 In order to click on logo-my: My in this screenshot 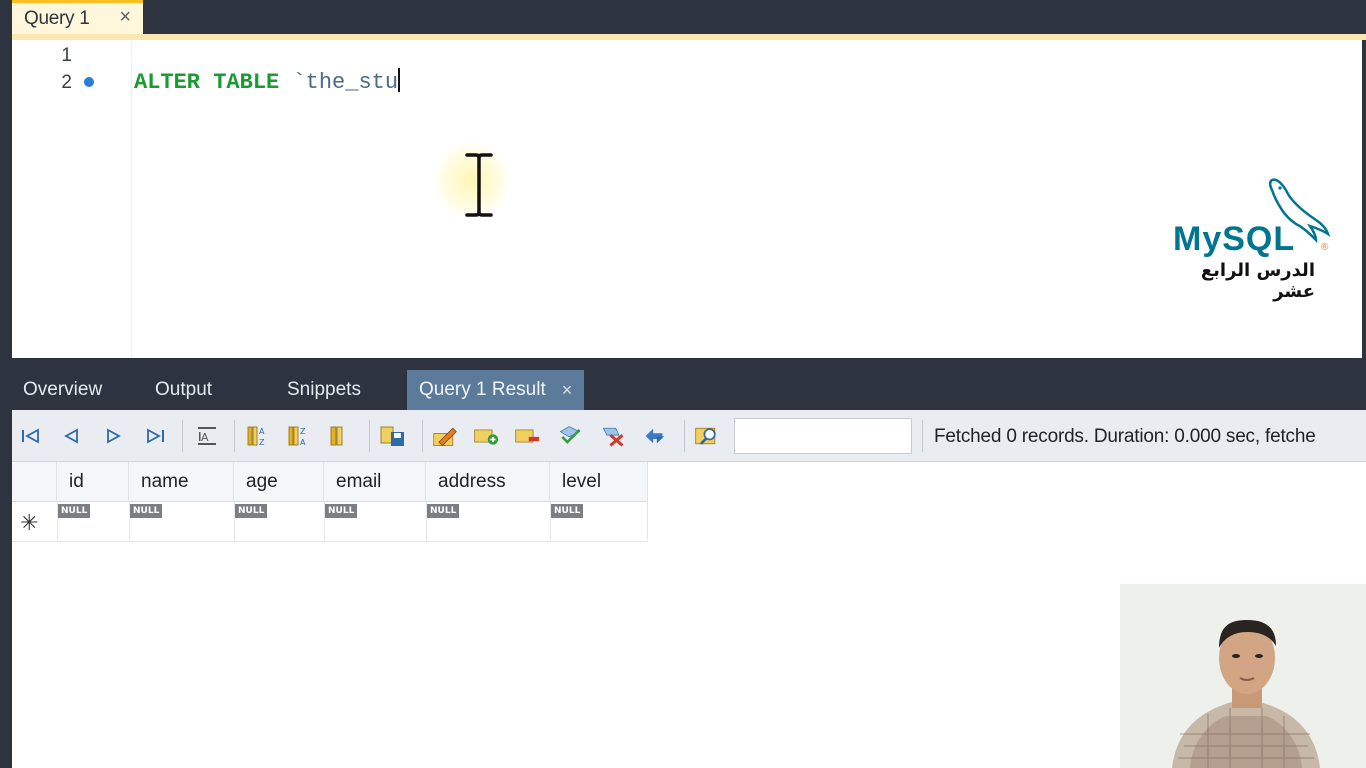, I will do `click(1198, 239)`.